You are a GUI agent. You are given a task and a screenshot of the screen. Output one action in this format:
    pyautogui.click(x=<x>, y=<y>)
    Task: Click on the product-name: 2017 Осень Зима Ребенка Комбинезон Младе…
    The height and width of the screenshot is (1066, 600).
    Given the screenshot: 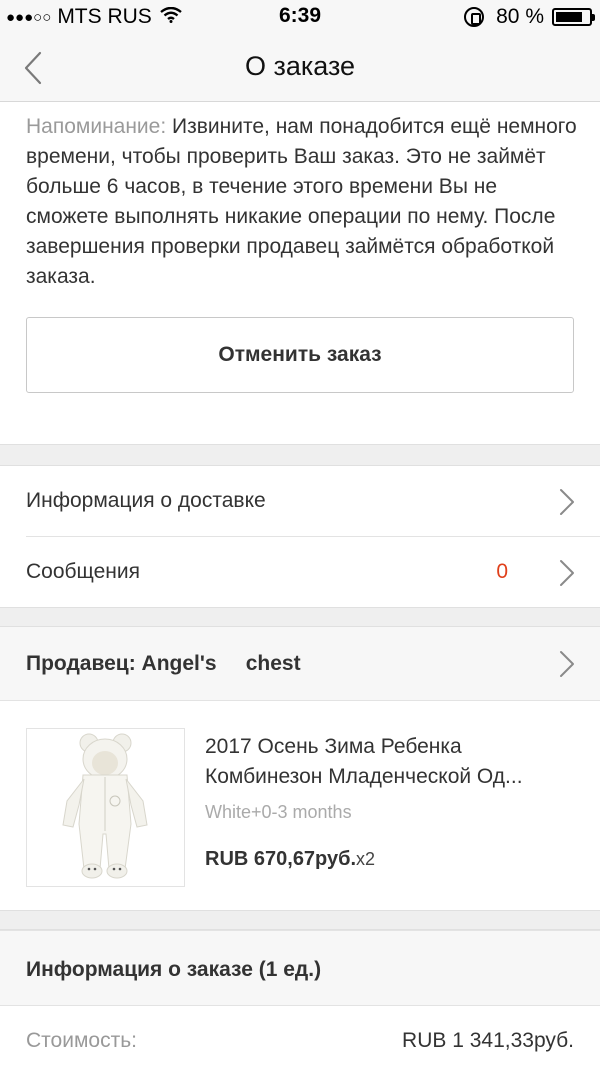 What is the action you would take?
    pyautogui.click(x=390, y=762)
    